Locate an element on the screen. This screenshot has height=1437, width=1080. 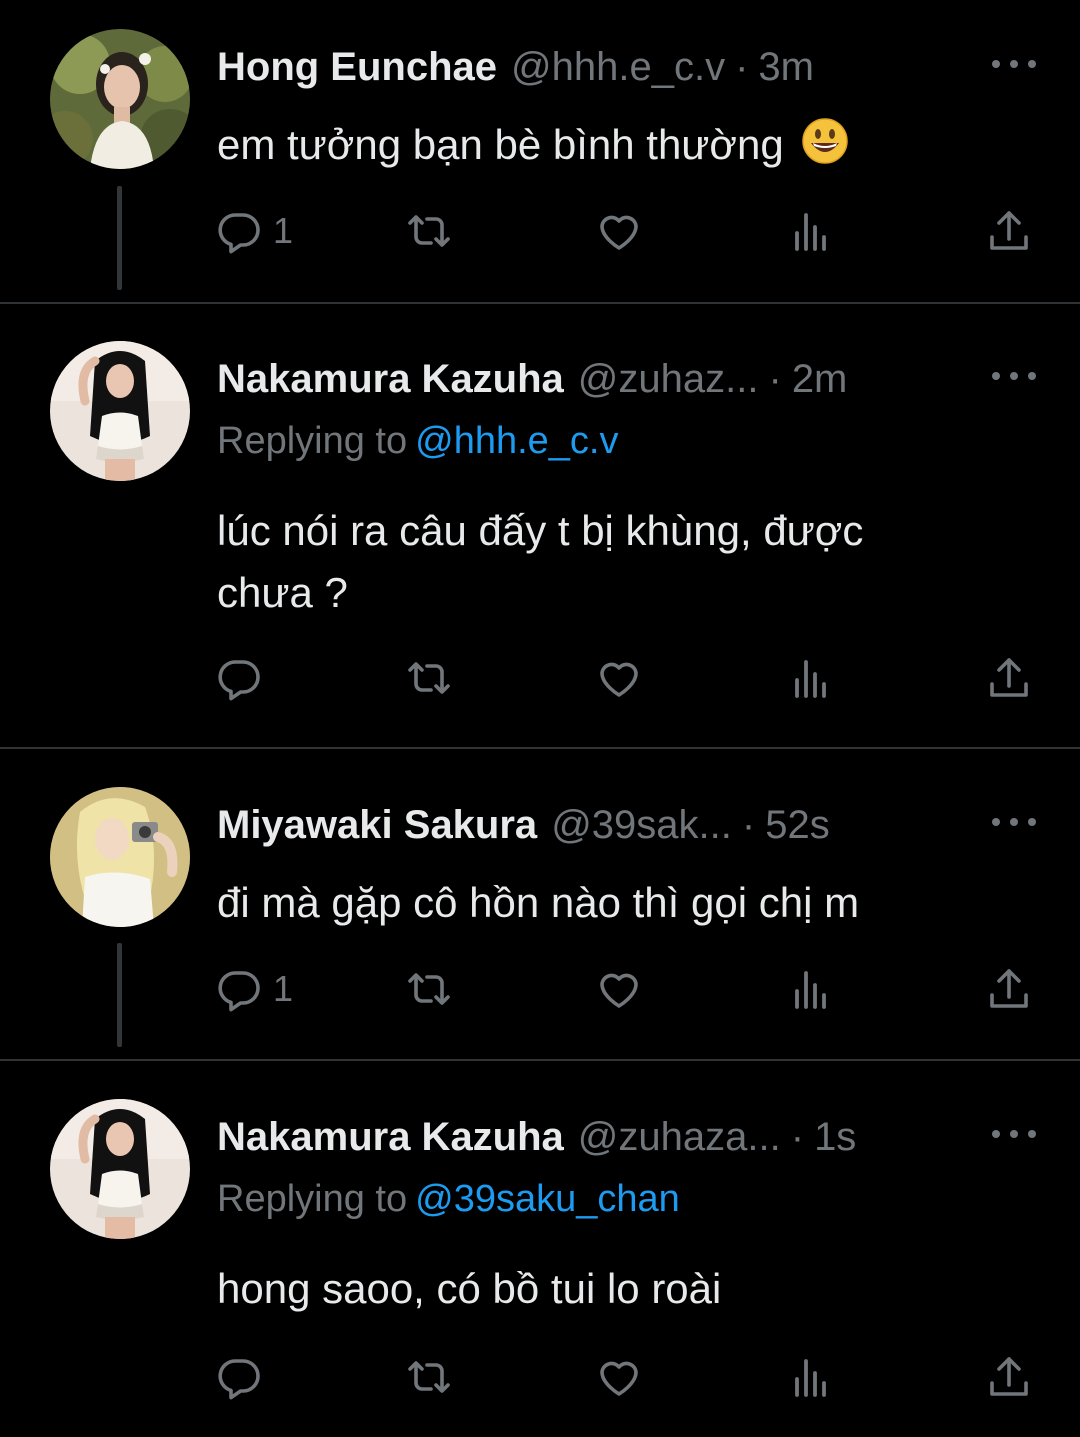
timestamp: 2m is located at coordinates (820, 379).